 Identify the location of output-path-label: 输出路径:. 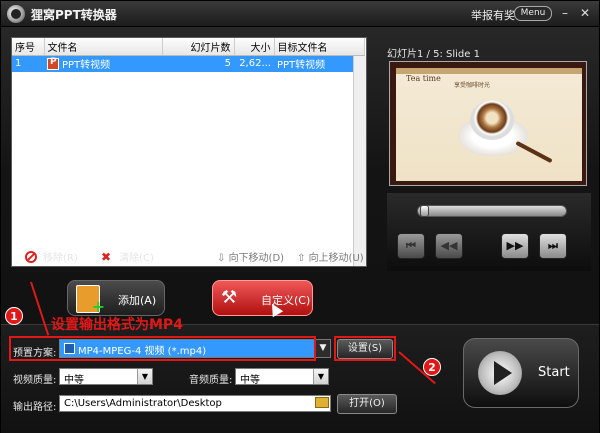
(35, 407).